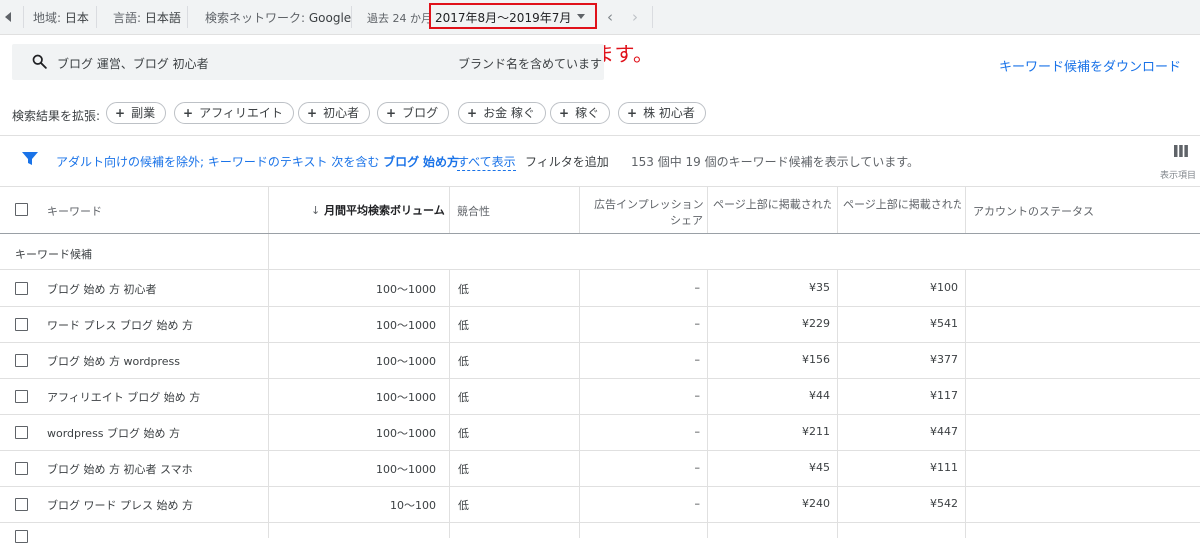 Image resolution: width=1200 pixels, height=543 pixels. I want to click on bid-high-cell: ¥447, so click(944, 431).